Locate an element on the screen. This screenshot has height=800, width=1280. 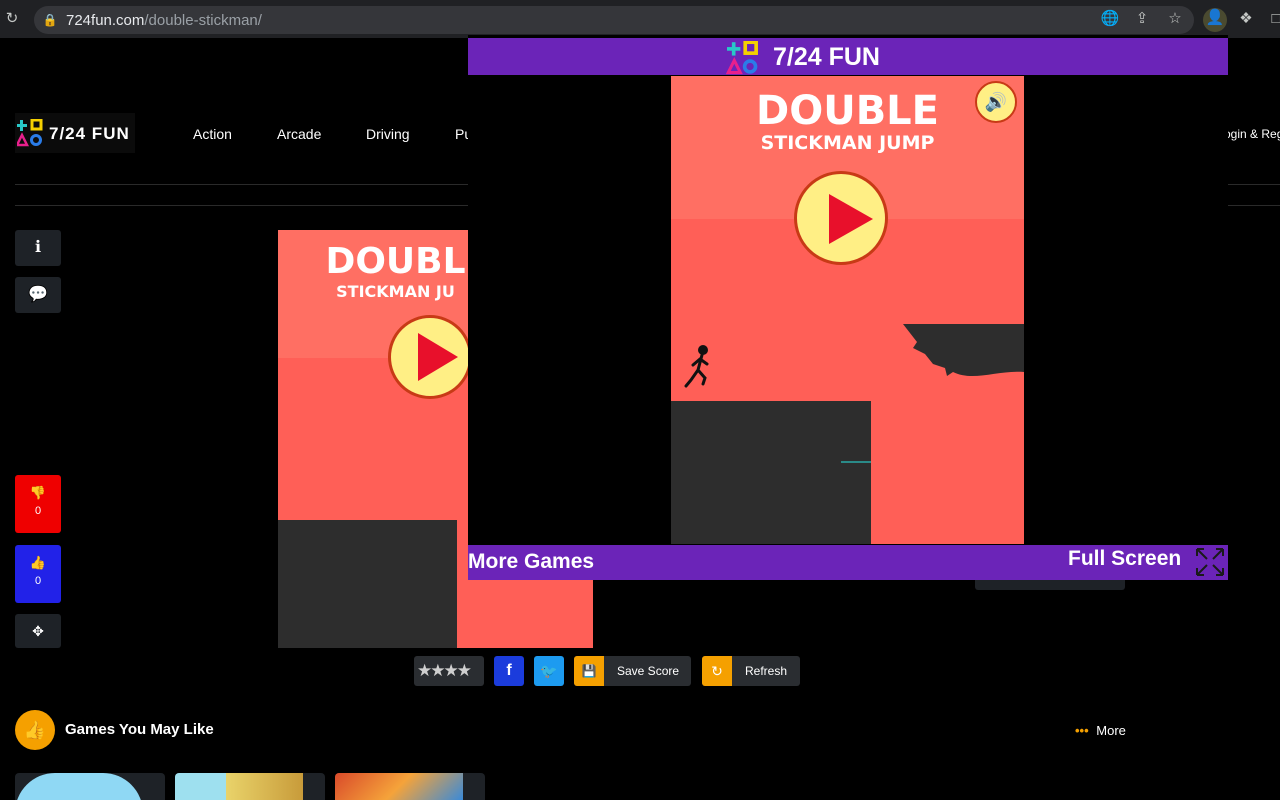
expand-icon: ✥ is located at coordinates (38, 631).